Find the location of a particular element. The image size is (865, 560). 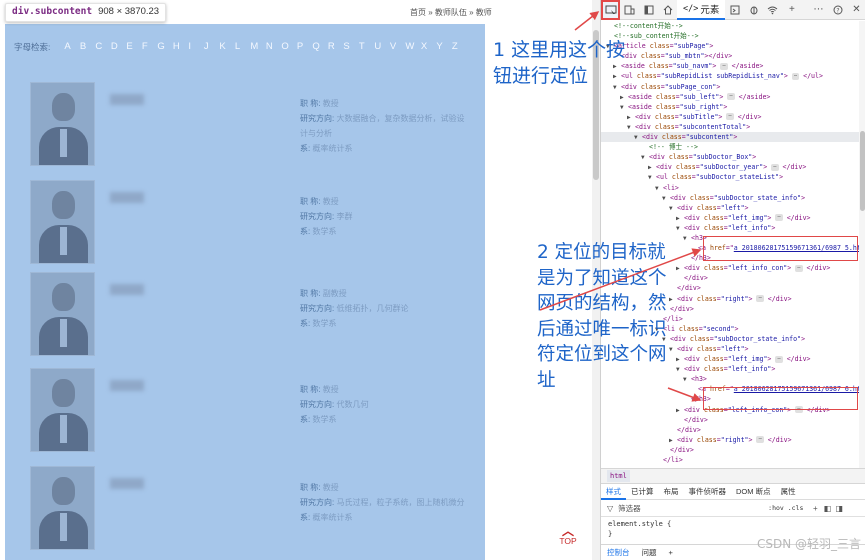

alphabet-letter: T is located at coordinates (367, 47).